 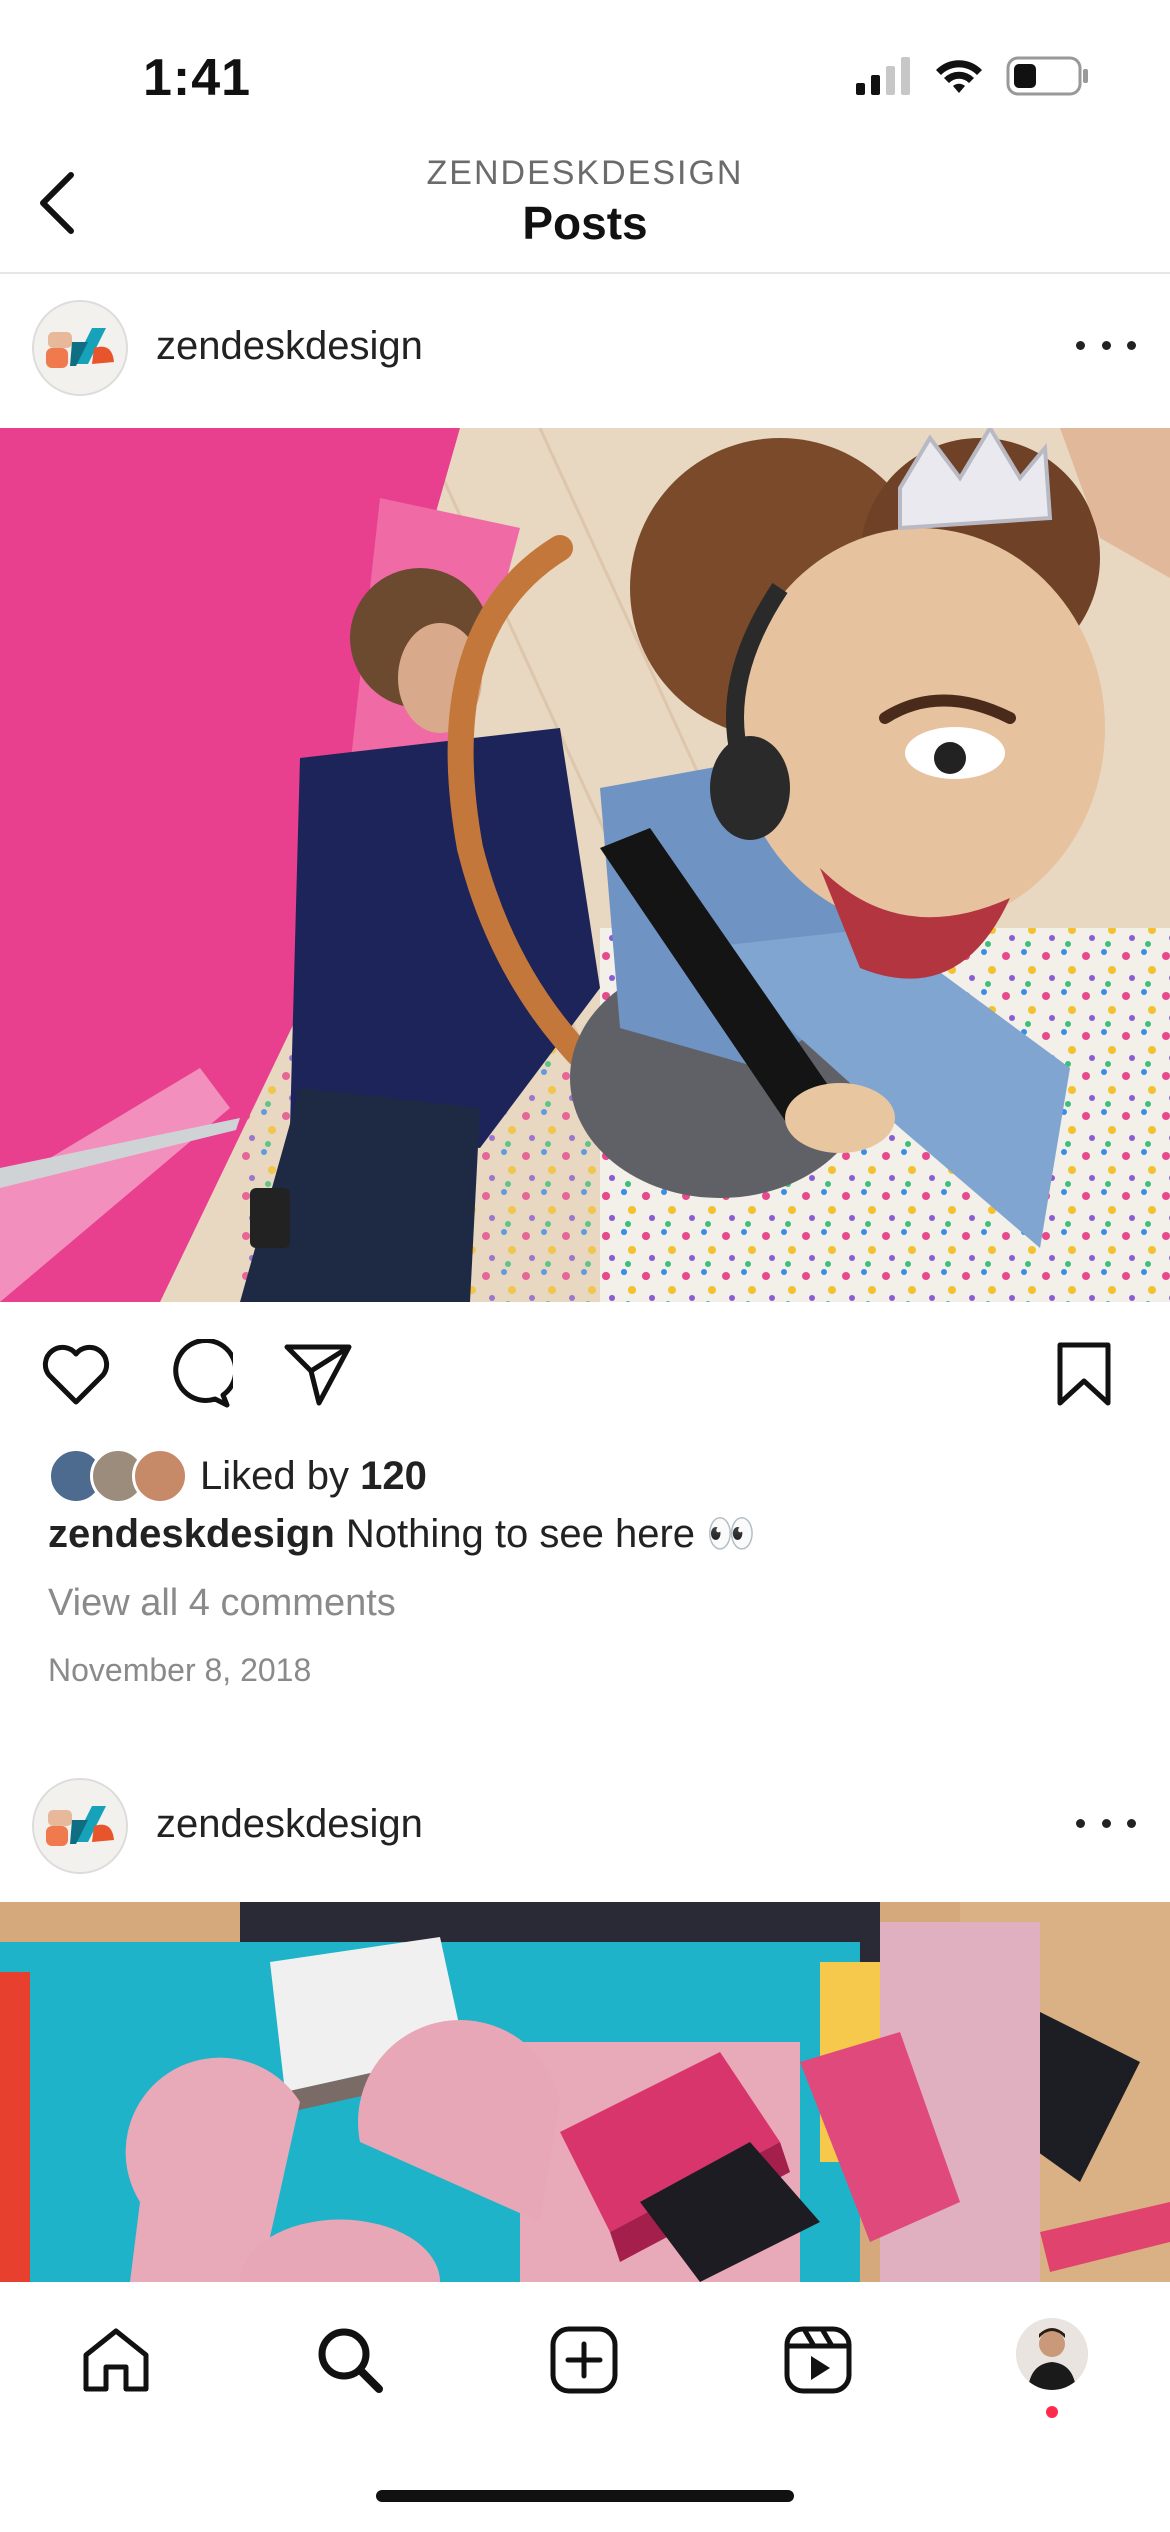 What do you see at coordinates (585, 223) in the screenshot?
I see `page-title: Posts` at bounding box center [585, 223].